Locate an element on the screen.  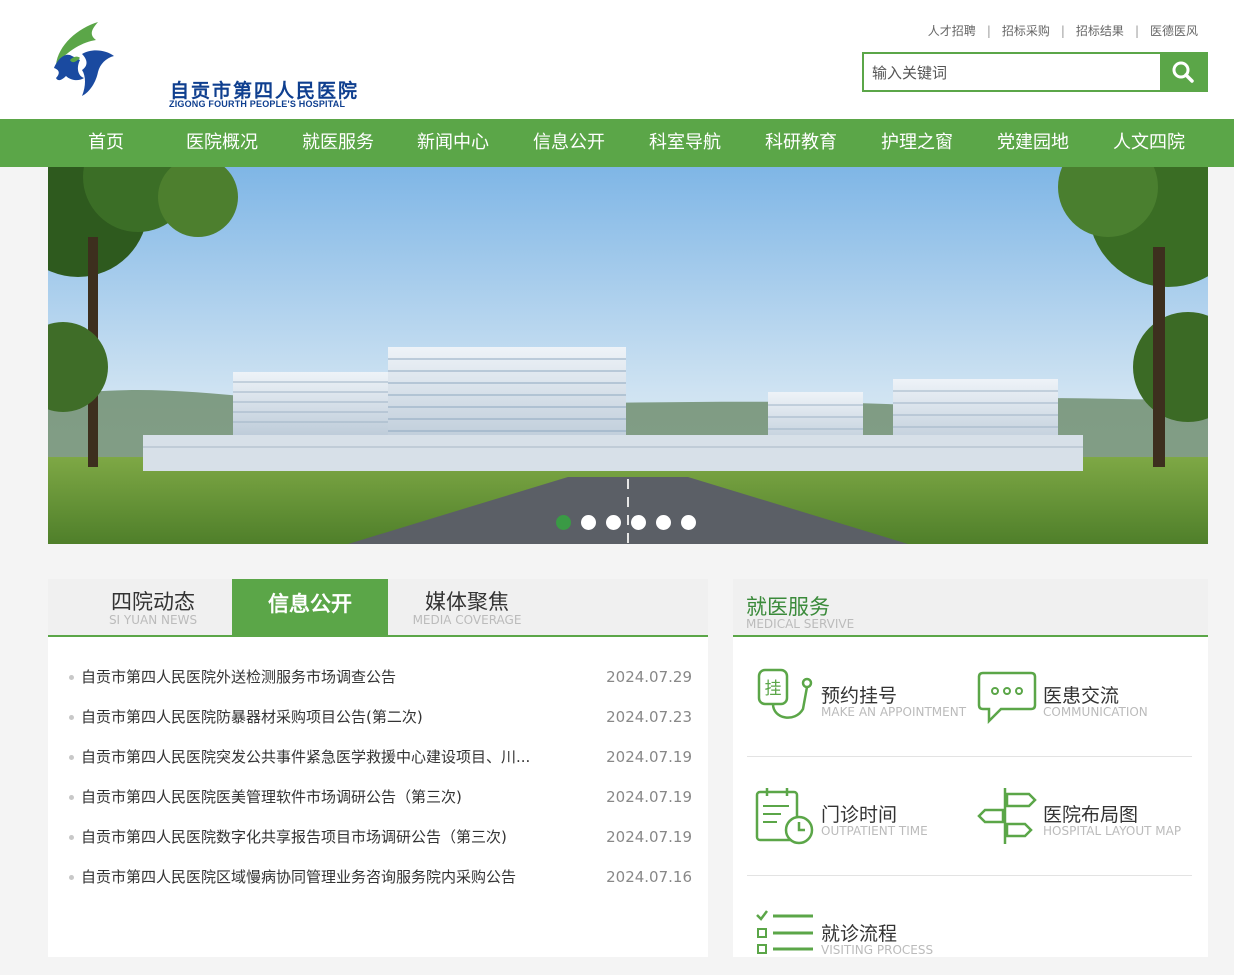
services-header: 就医服务 MEDICAL SERVIVE is located at coordinates (970, 608).